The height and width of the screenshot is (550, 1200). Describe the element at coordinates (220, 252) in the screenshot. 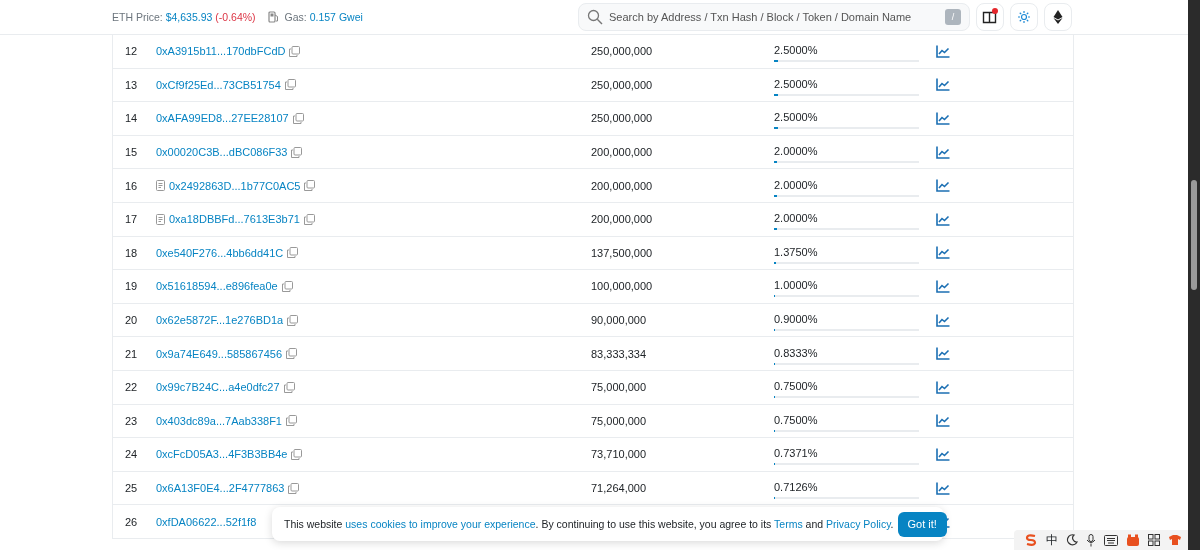

I see `address-link: 0xe540F276...4bb6dd41C` at that location.